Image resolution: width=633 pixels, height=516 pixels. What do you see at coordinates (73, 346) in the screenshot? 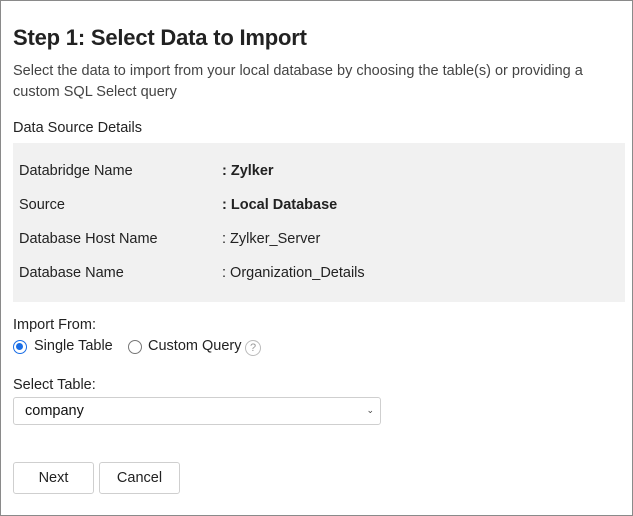
I see `single-table-radio-label: Single Table` at bounding box center [73, 346].